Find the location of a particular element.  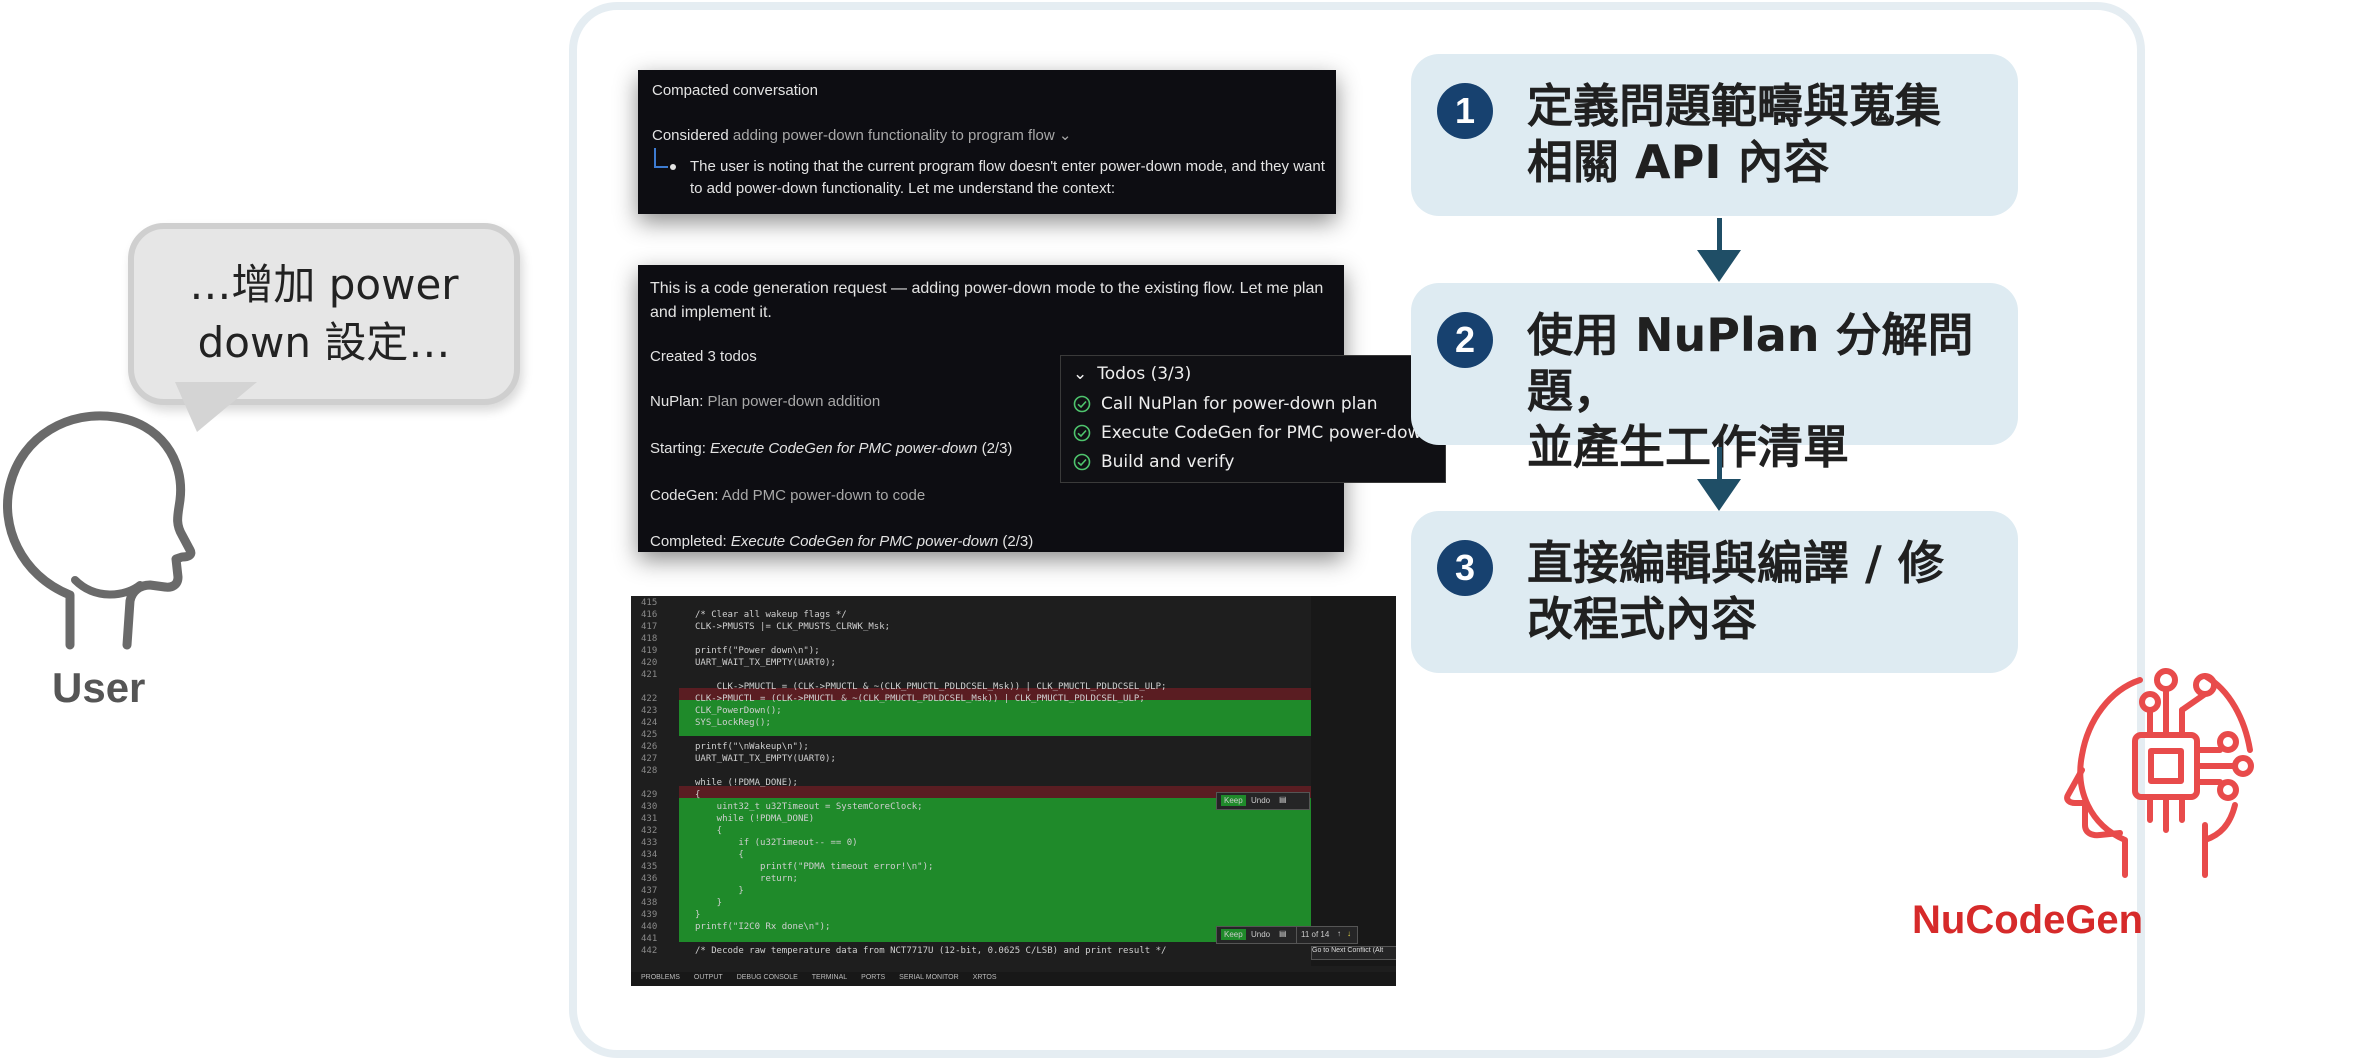

line-number: 418 is located at coordinates (649, 639).